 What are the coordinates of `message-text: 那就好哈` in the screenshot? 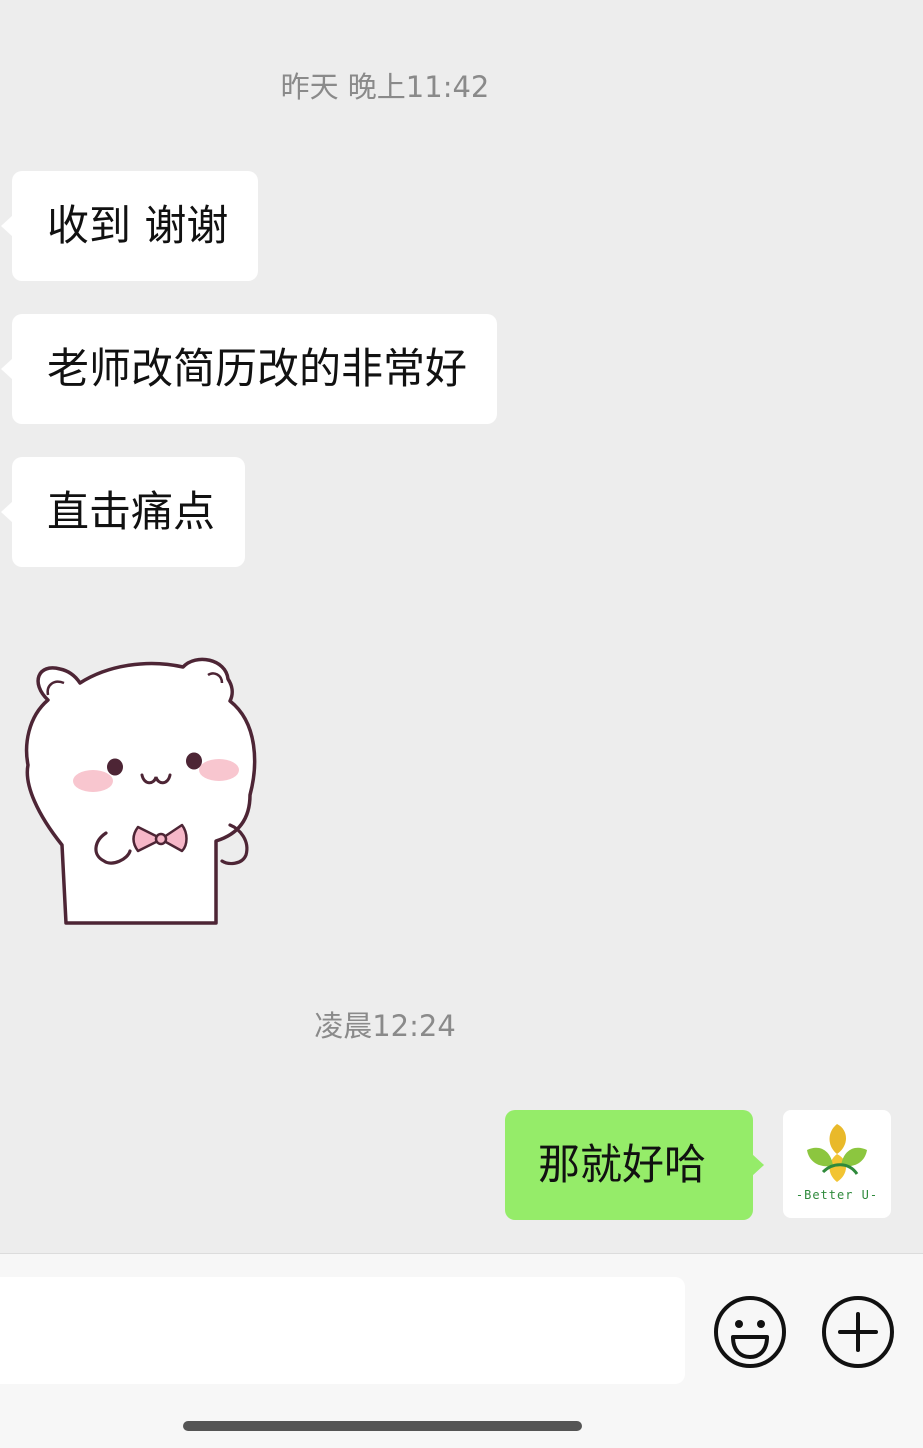 It's located at (622, 1164).